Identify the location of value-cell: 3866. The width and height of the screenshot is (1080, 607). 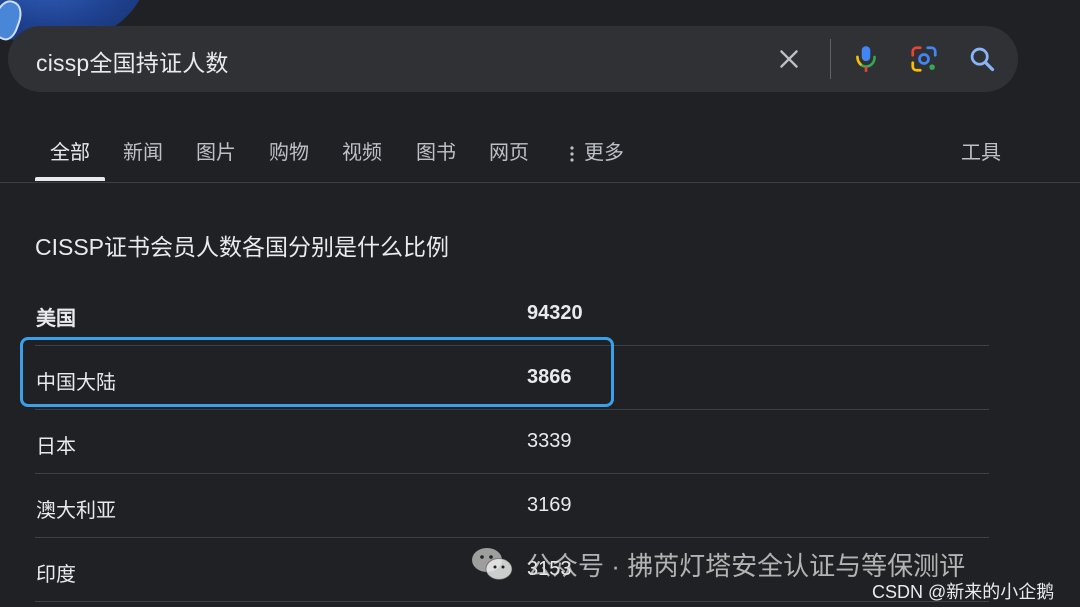
(549, 377).